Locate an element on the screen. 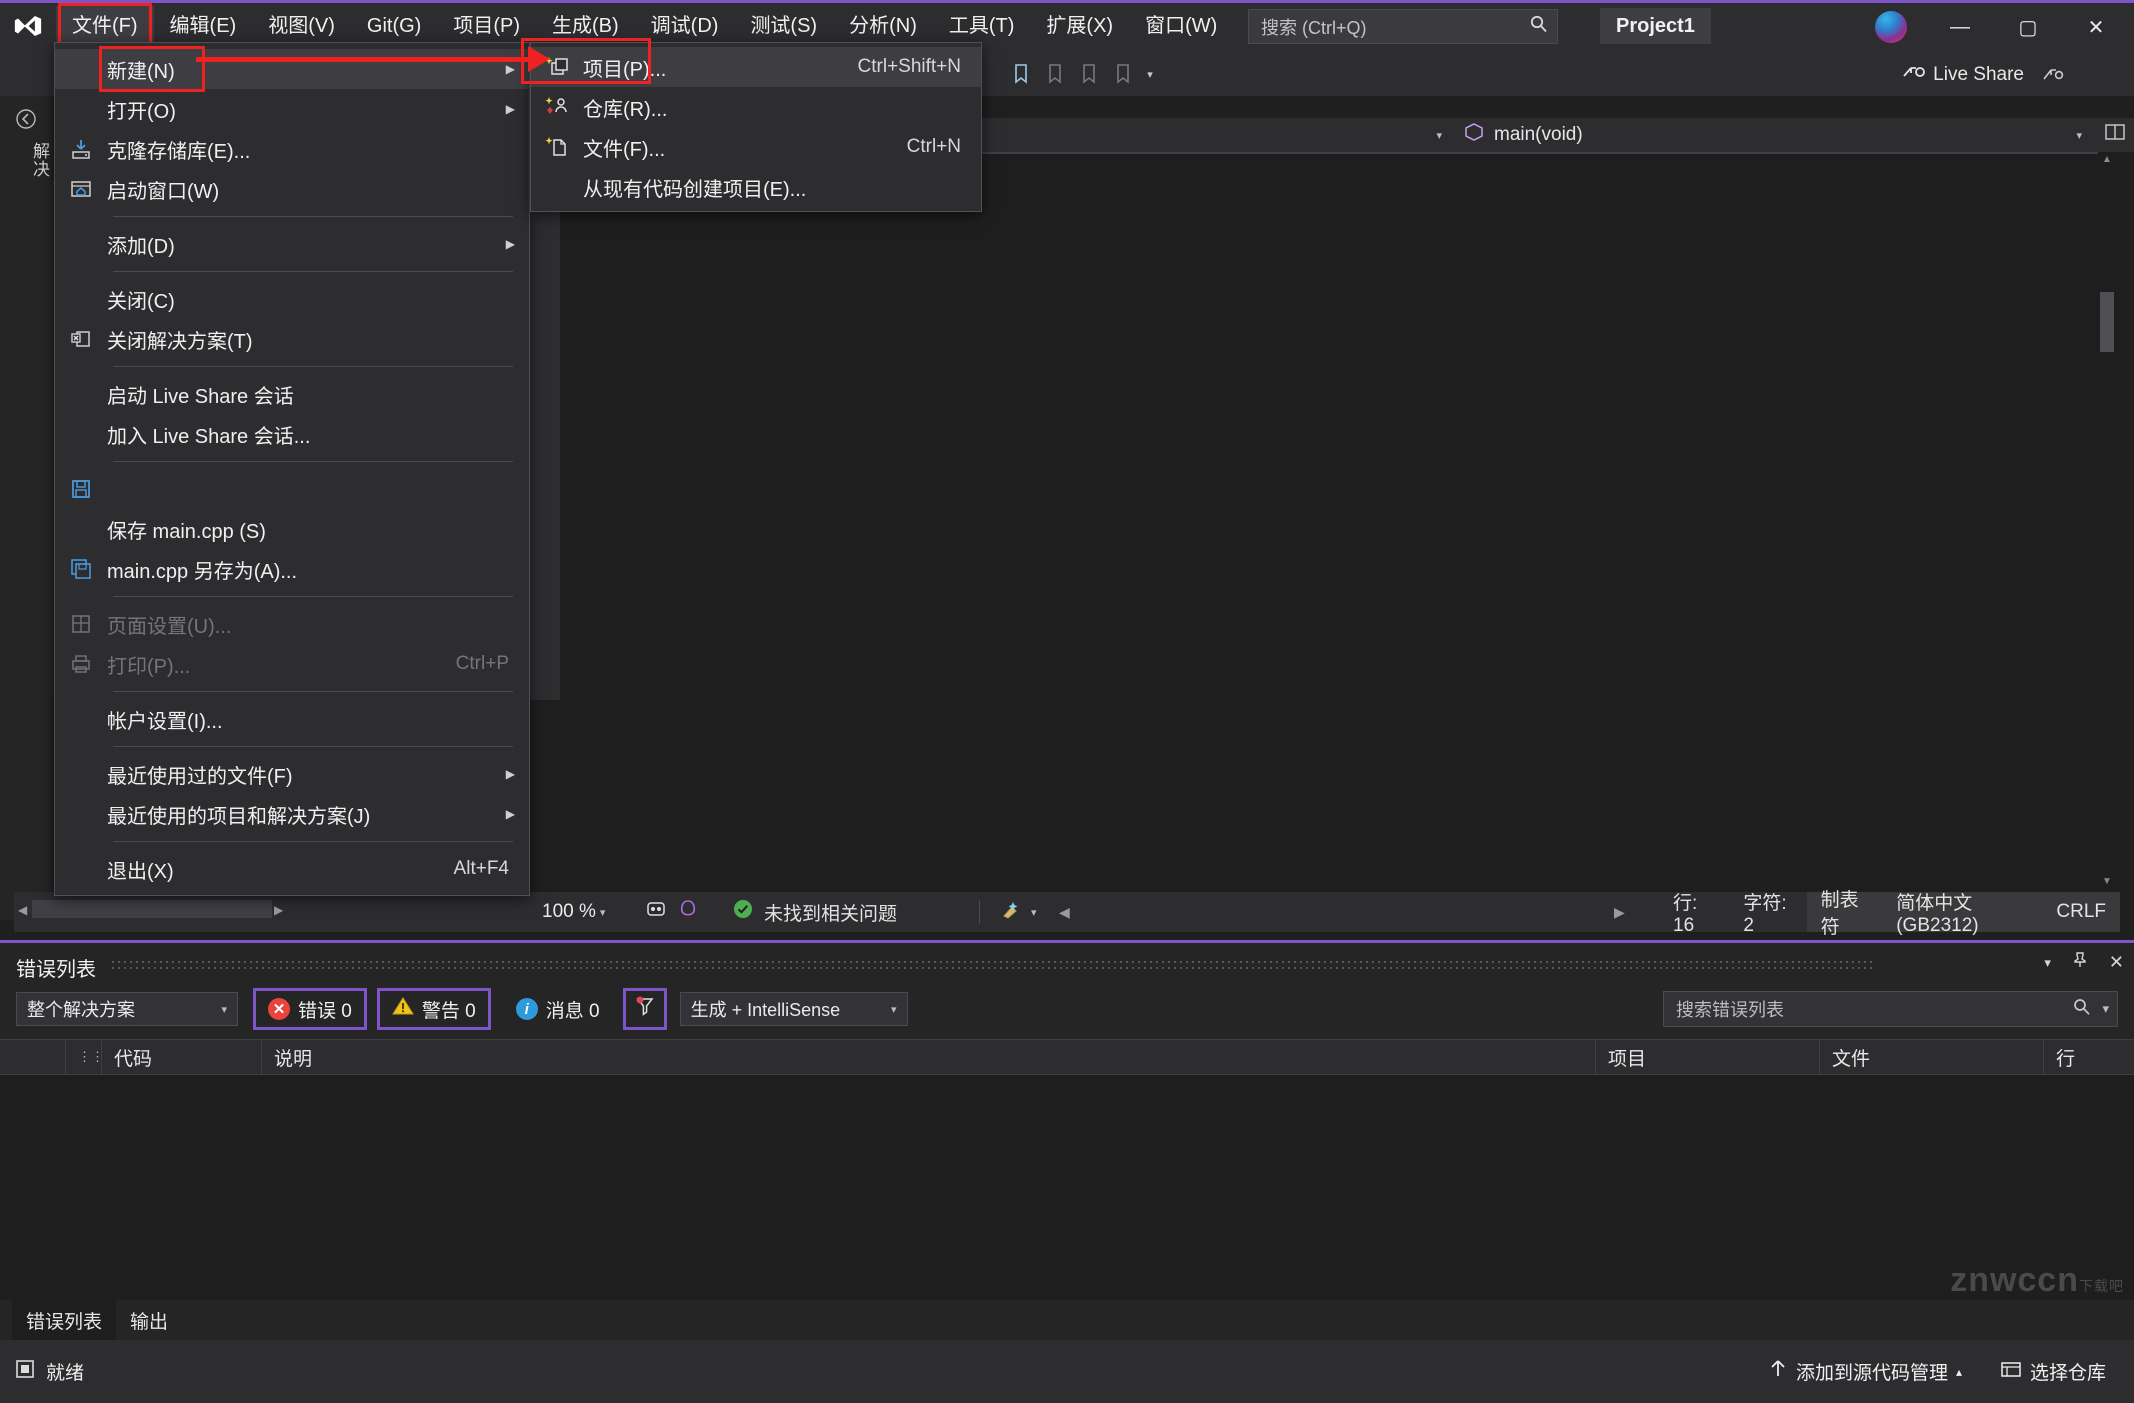 Image resolution: width=2134 pixels, height=1403 pixels. panel-drag-handle is located at coordinates (992, 966).